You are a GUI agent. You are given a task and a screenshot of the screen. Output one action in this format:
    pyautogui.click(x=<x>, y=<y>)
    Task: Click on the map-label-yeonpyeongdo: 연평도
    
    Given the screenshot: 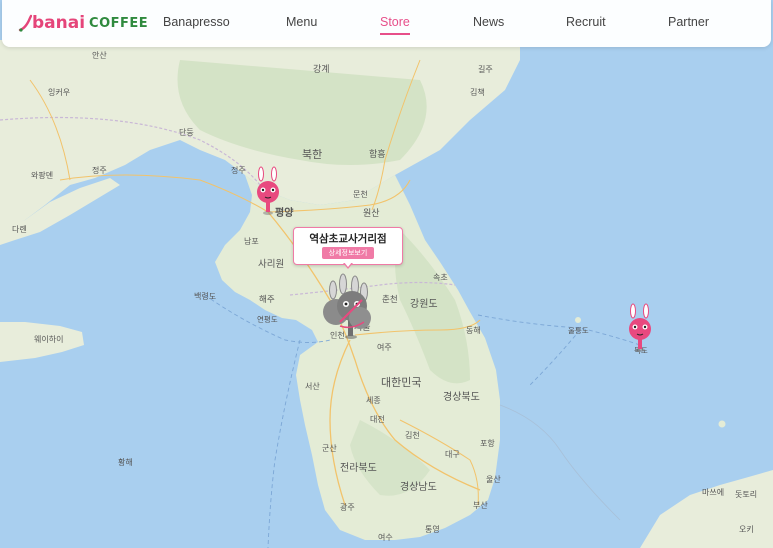 What is the action you would take?
    pyautogui.click(x=267, y=319)
    